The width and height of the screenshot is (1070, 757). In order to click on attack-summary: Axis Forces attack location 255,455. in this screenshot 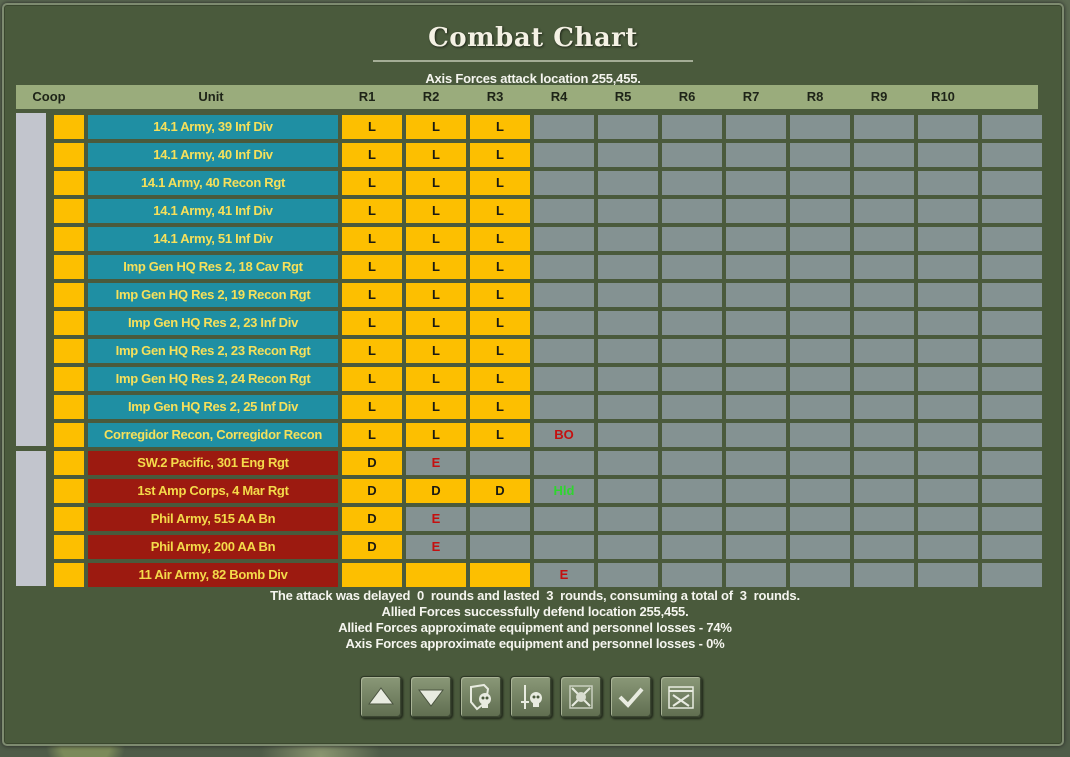, I will do `click(533, 78)`.